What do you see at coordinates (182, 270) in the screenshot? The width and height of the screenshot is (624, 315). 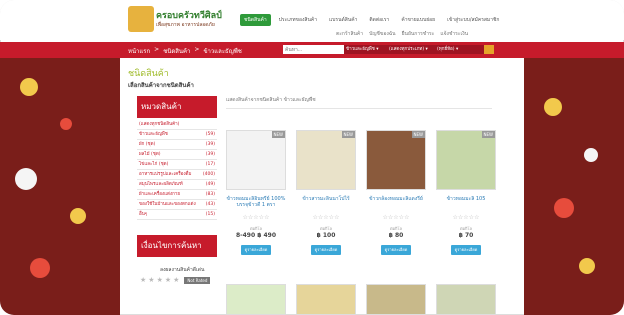 I see `rating-title: ลงผลงานสินค้าดีเด่น` at bounding box center [182, 270].